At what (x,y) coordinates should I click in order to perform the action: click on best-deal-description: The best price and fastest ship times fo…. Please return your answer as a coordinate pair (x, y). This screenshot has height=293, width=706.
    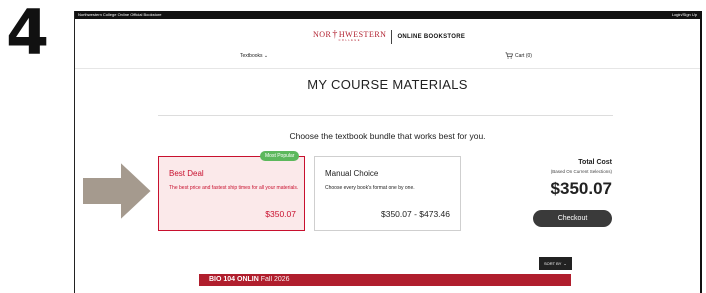
    Looking at the image, I should click on (234, 188).